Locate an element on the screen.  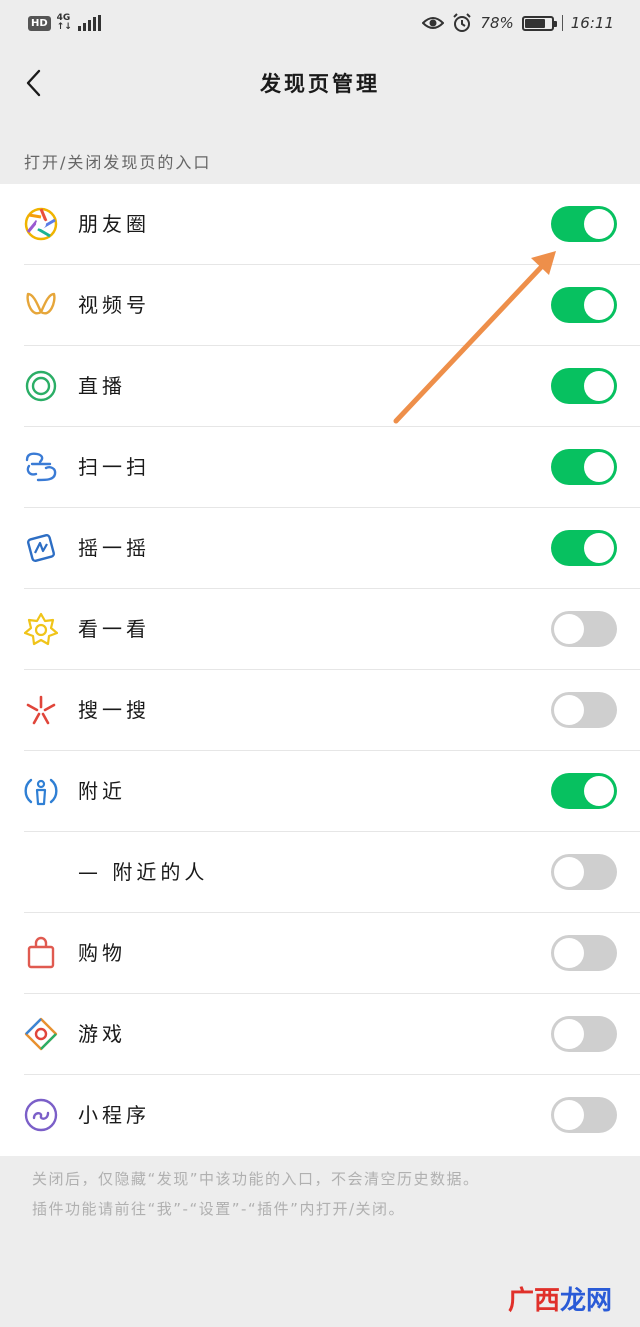
status-right: 78% 16:11 is located at coordinates (518, 23).